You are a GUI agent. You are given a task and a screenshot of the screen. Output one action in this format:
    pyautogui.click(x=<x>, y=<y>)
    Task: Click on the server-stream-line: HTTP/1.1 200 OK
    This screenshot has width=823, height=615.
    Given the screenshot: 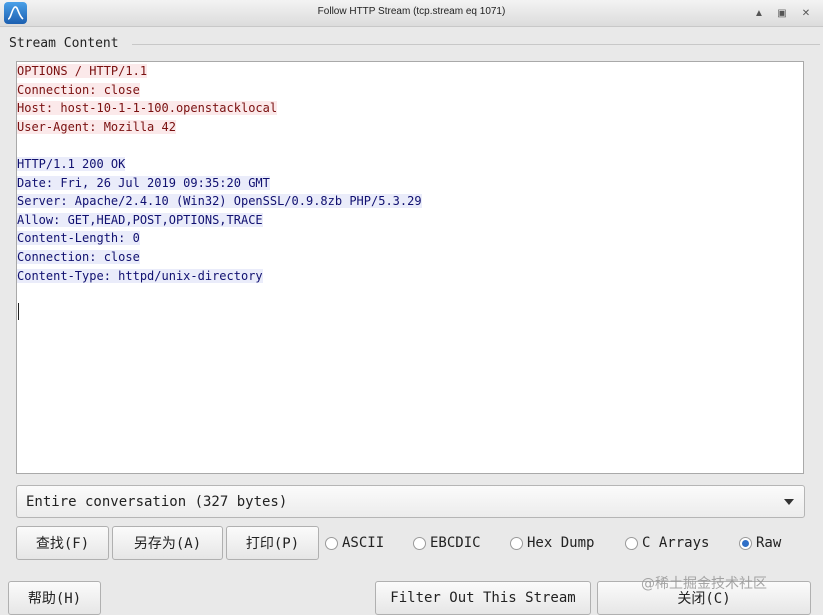 What is the action you would take?
    pyautogui.click(x=219, y=164)
    